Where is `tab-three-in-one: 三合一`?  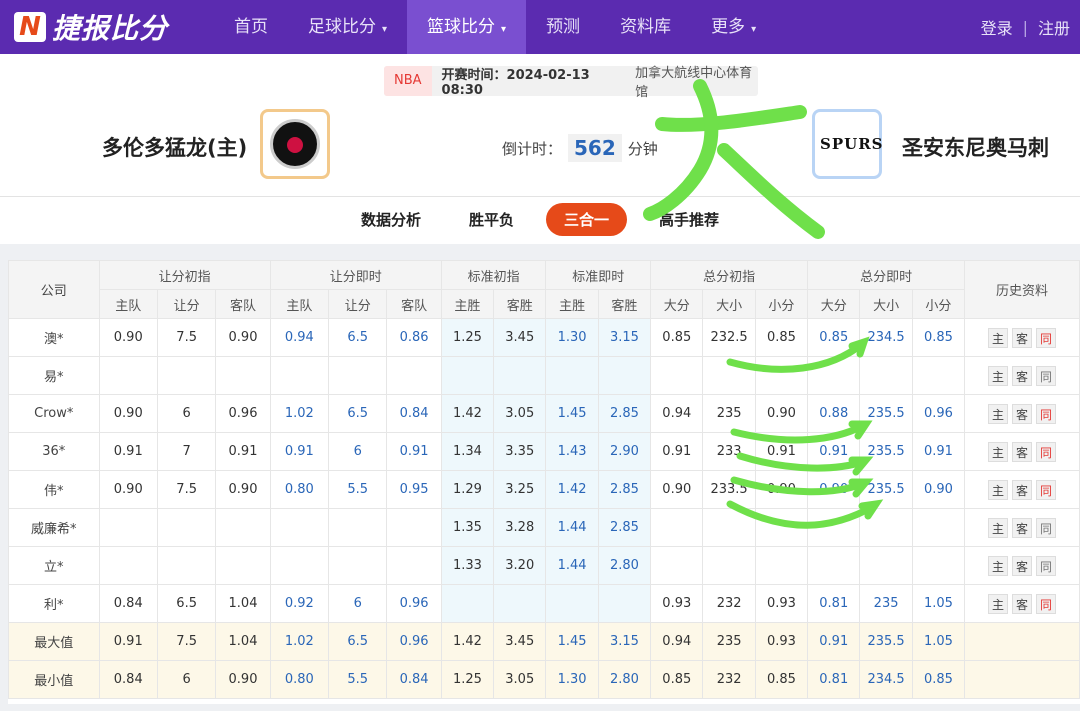 tab-three-in-one: 三合一 is located at coordinates (587, 219).